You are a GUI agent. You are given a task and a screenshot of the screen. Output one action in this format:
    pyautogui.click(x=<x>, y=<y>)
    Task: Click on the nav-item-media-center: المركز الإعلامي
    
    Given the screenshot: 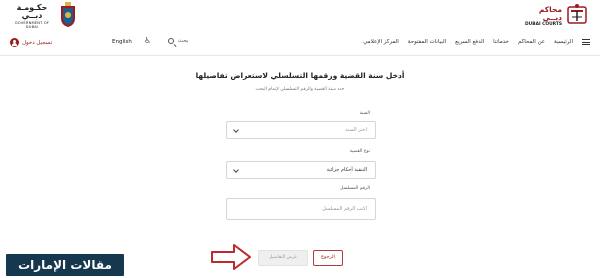 What is the action you would take?
    pyautogui.click(x=381, y=42)
    